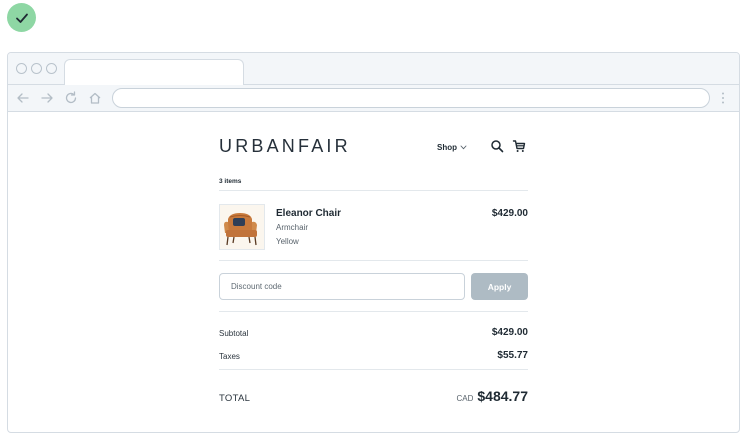  What do you see at coordinates (234, 333) in the screenshot?
I see `subtotal-label: Subtotal` at bounding box center [234, 333].